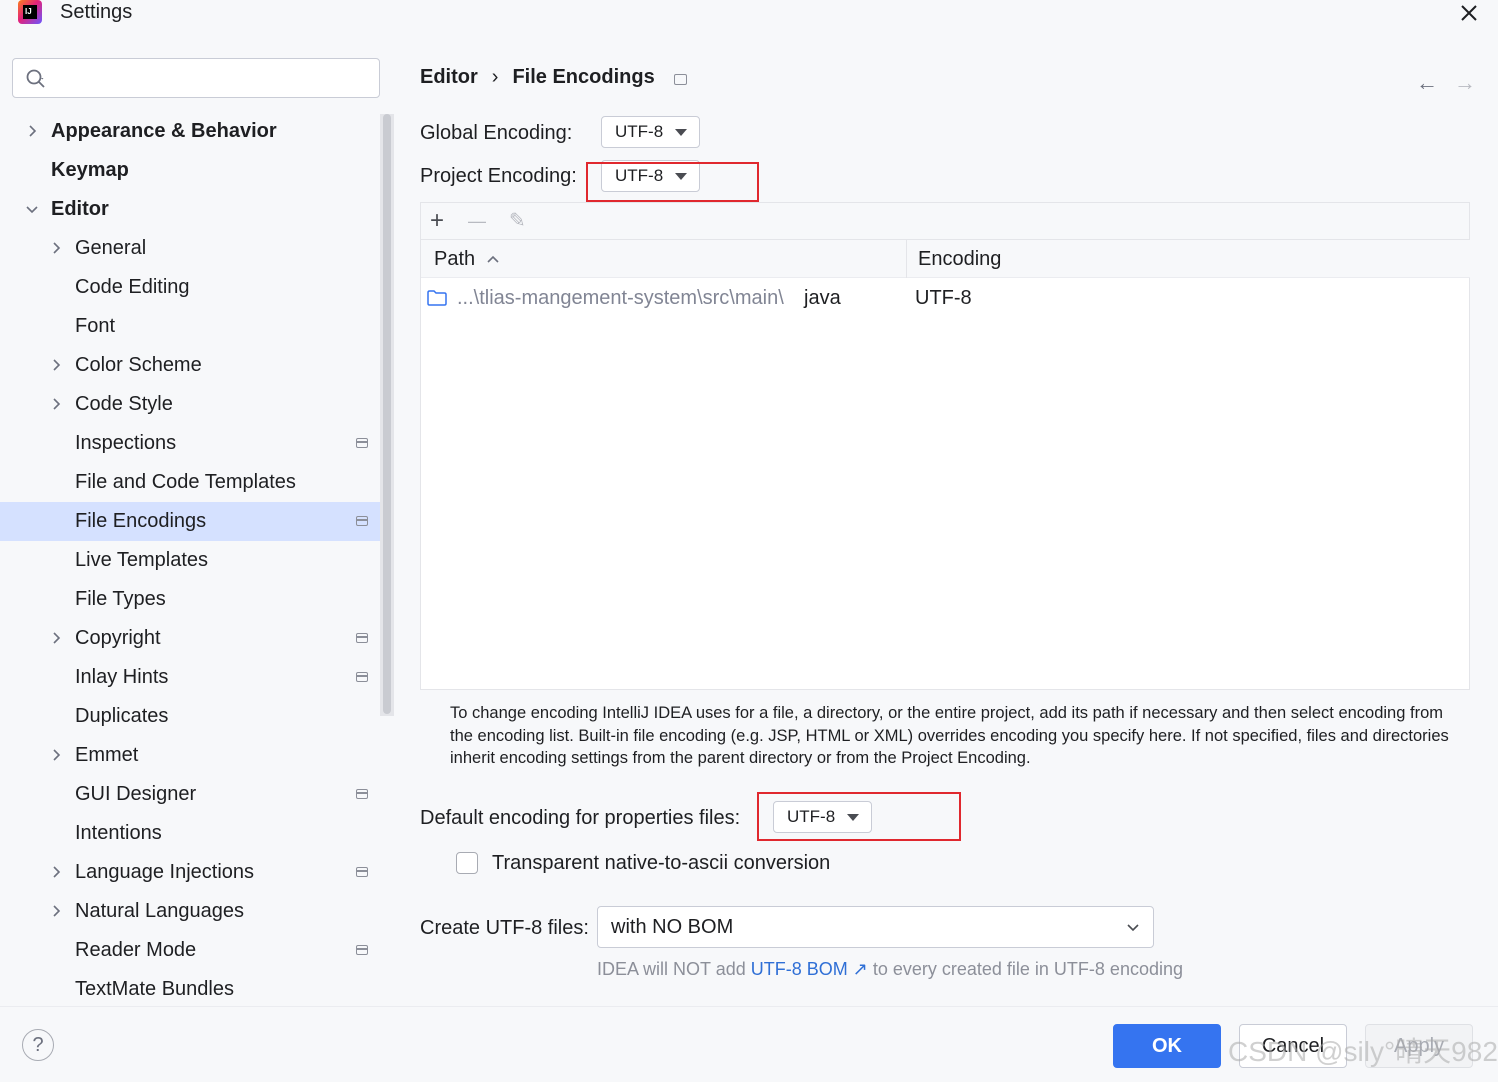 This screenshot has width=1498, height=1082. Describe the element at coordinates (197, 404) in the screenshot. I see `sidebar-item-code-style: Code Style` at that location.